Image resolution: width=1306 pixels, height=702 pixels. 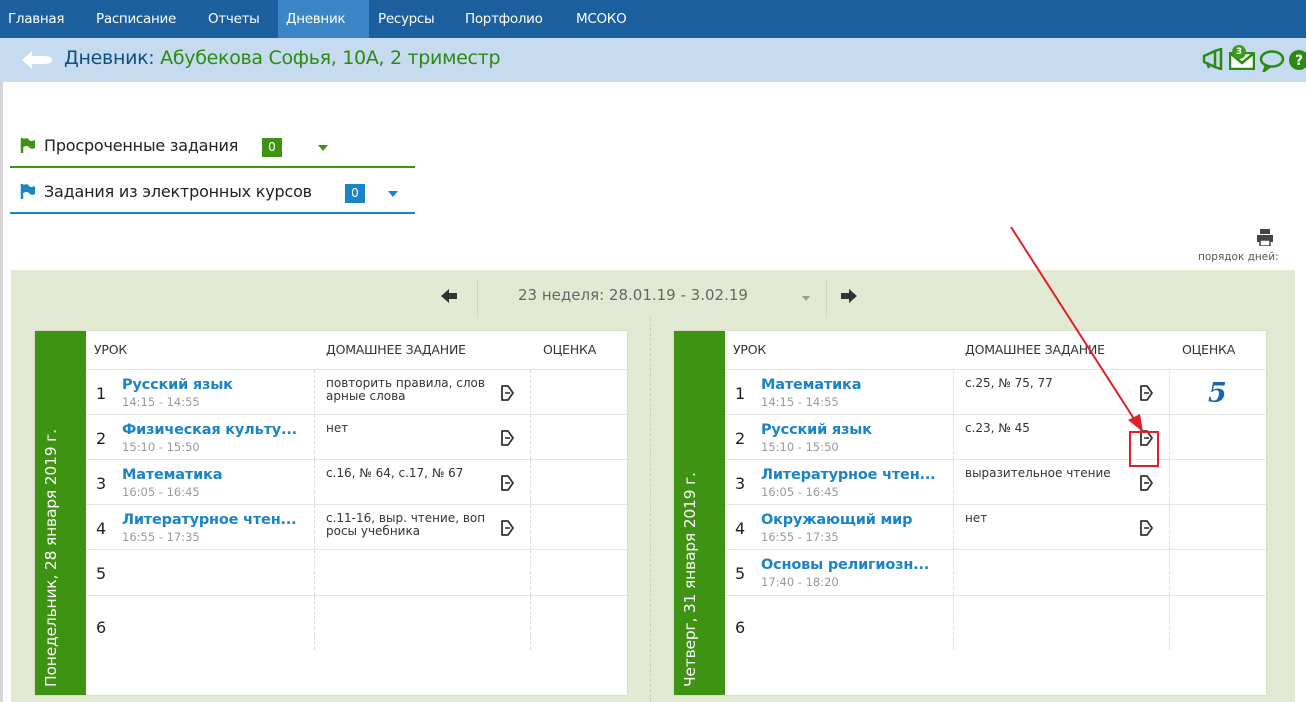 I want to click on blue-flag-icon, so click(x=27, y=191).